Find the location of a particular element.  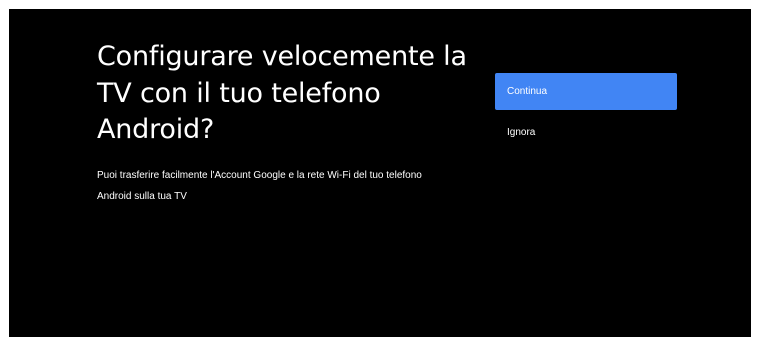

skip-button: Ignora is located at coordinates (586, 133).